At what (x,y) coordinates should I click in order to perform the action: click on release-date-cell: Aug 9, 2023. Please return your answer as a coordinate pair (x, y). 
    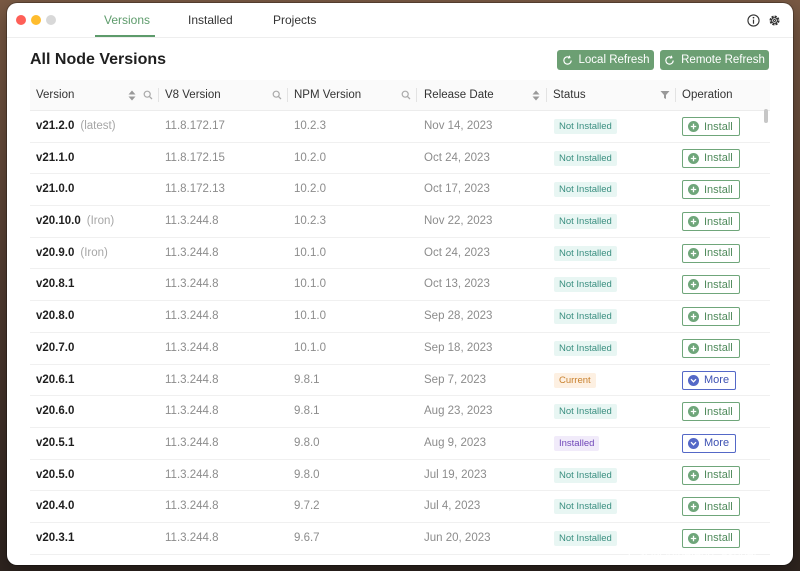
    Looking at the image, I should click on (455, 442).